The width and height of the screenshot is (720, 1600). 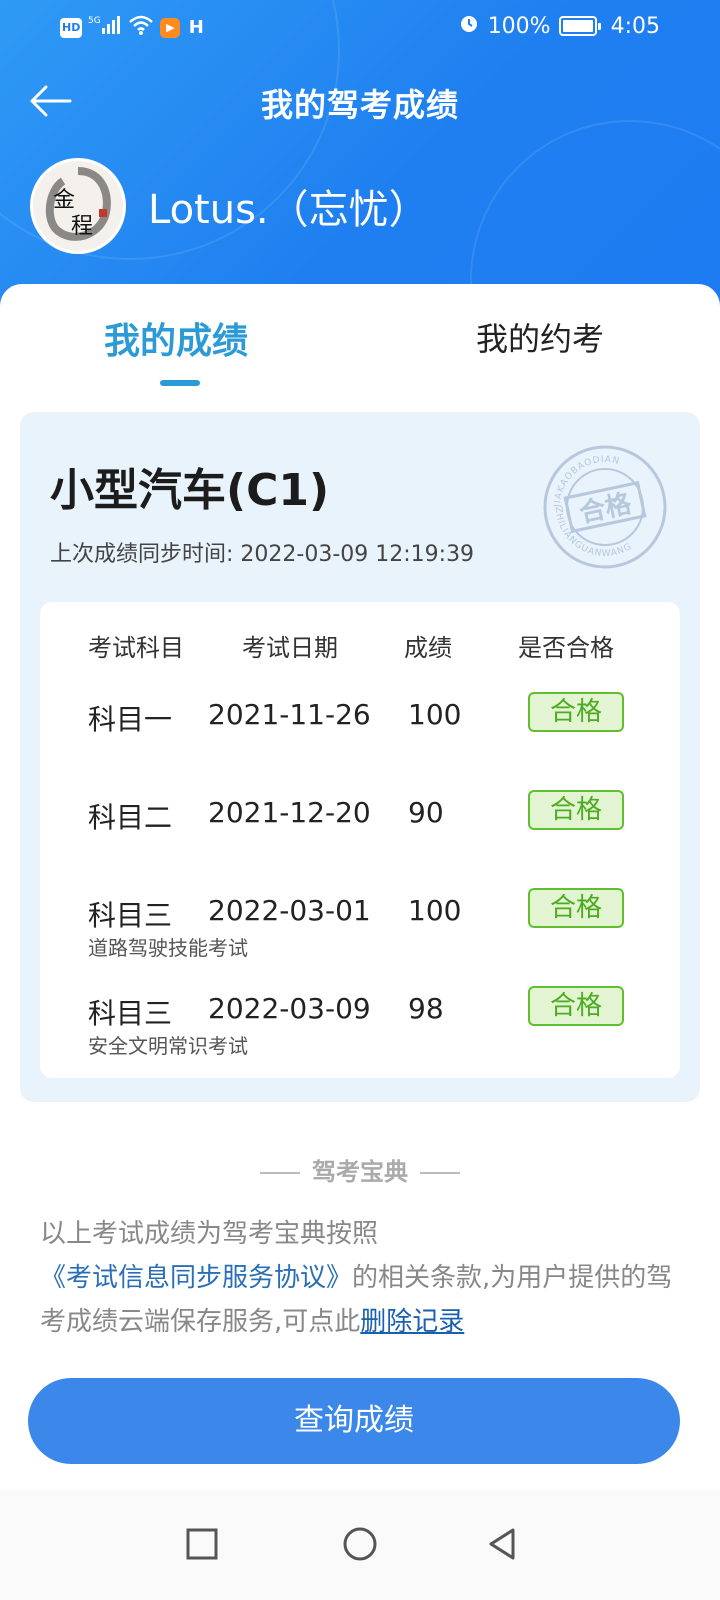 I want to click on battery-icon, so click(x=579, y=26).